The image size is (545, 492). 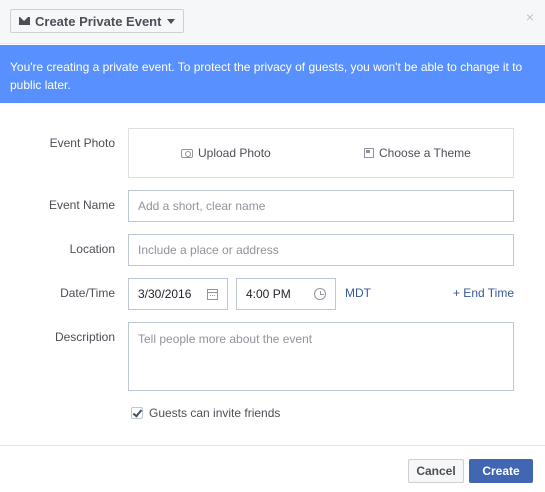 What do you see at coordinates (358, 293) in the screenshot?
I see `timezone-link: MDT` at bounding box center [358, 293].